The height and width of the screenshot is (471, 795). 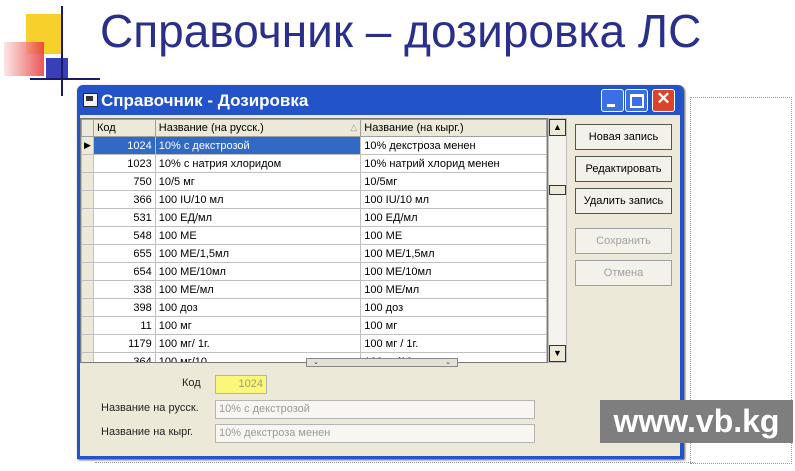 I want to click on cell-name-kg: 100 мг / 1г., so click(x=453, y=343).